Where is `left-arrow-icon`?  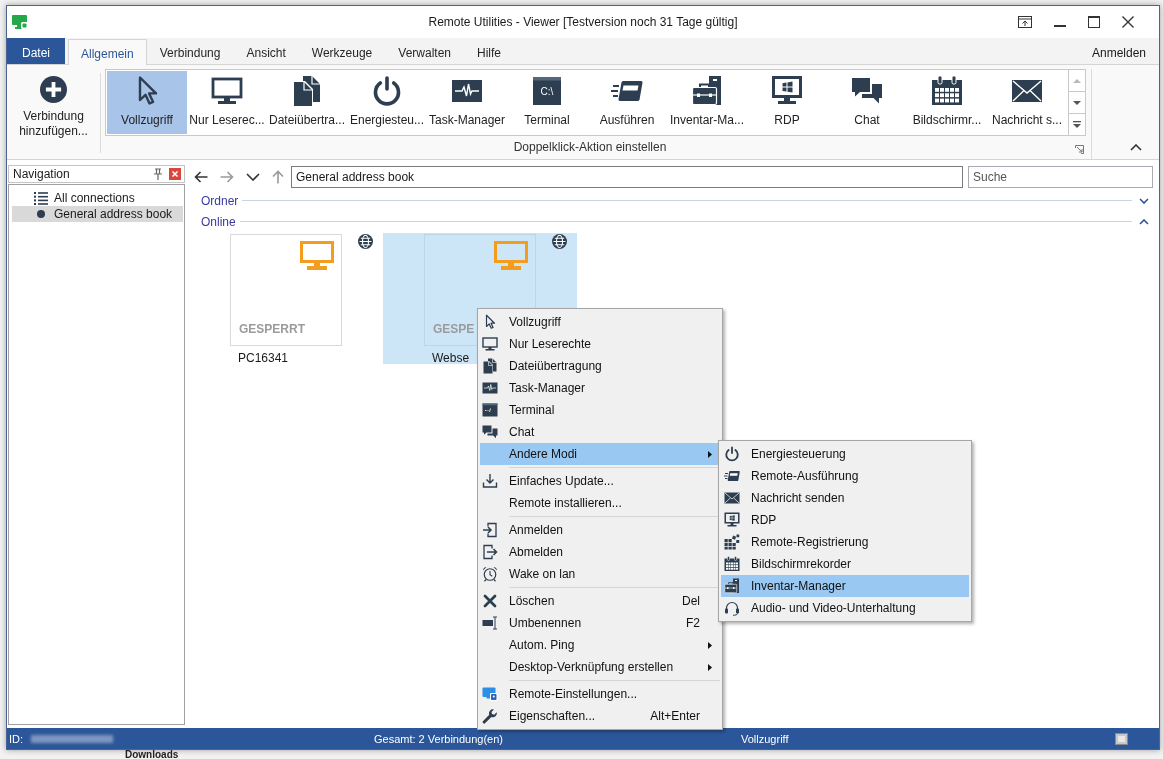
left-arrow-icon is located at coordinates (201, 177).